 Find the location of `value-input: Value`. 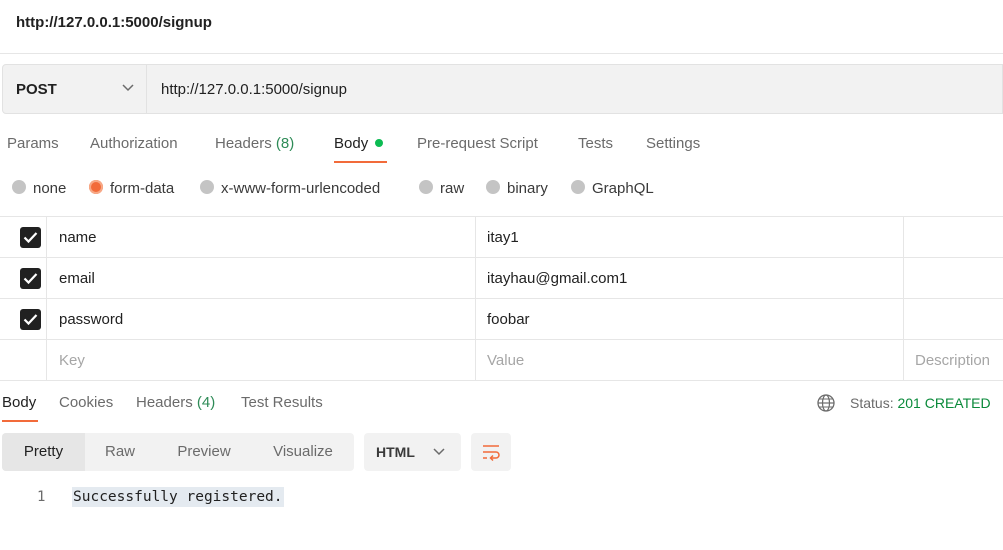

value-input: Value is located at coordinates (690, 360).